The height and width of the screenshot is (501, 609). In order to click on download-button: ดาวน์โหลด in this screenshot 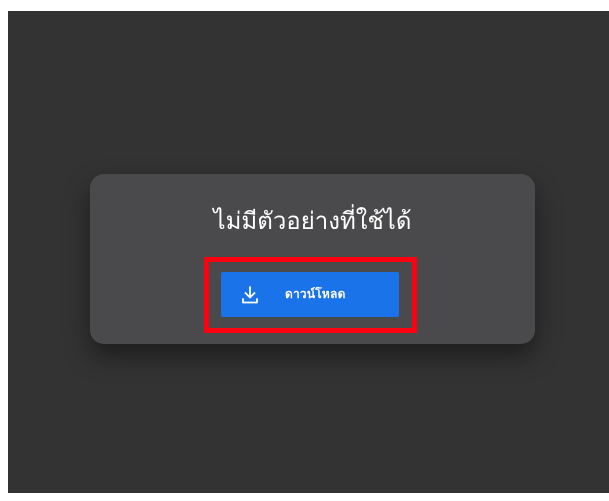, I will do `click(310, 294)`.